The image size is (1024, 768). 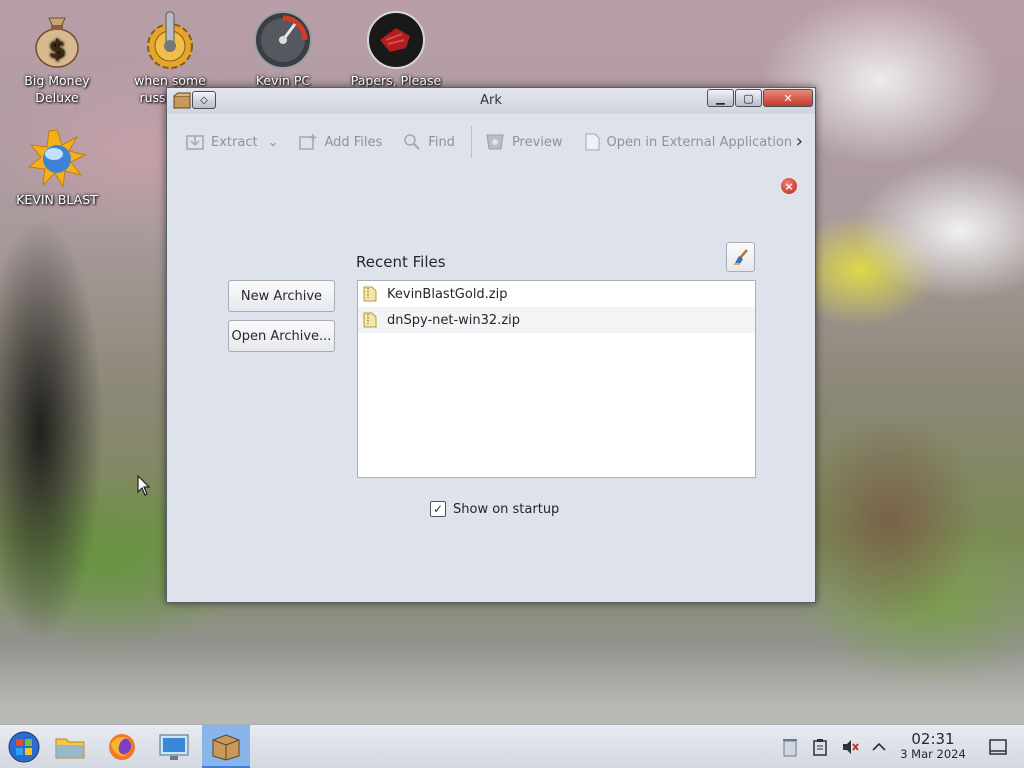 What do you see at coordinates (799, 141) in the screenshot?
I see `chevron-right-icon: ›` at bounding box center [799, 141].